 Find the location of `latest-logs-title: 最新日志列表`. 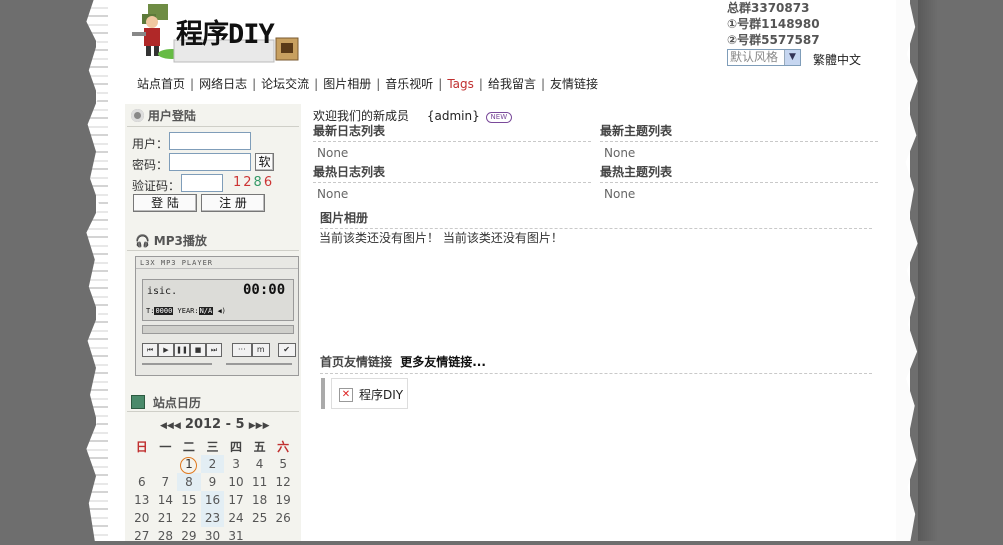

latest-logs-title: 最新日志列表 is located at coordinates (452, 132).